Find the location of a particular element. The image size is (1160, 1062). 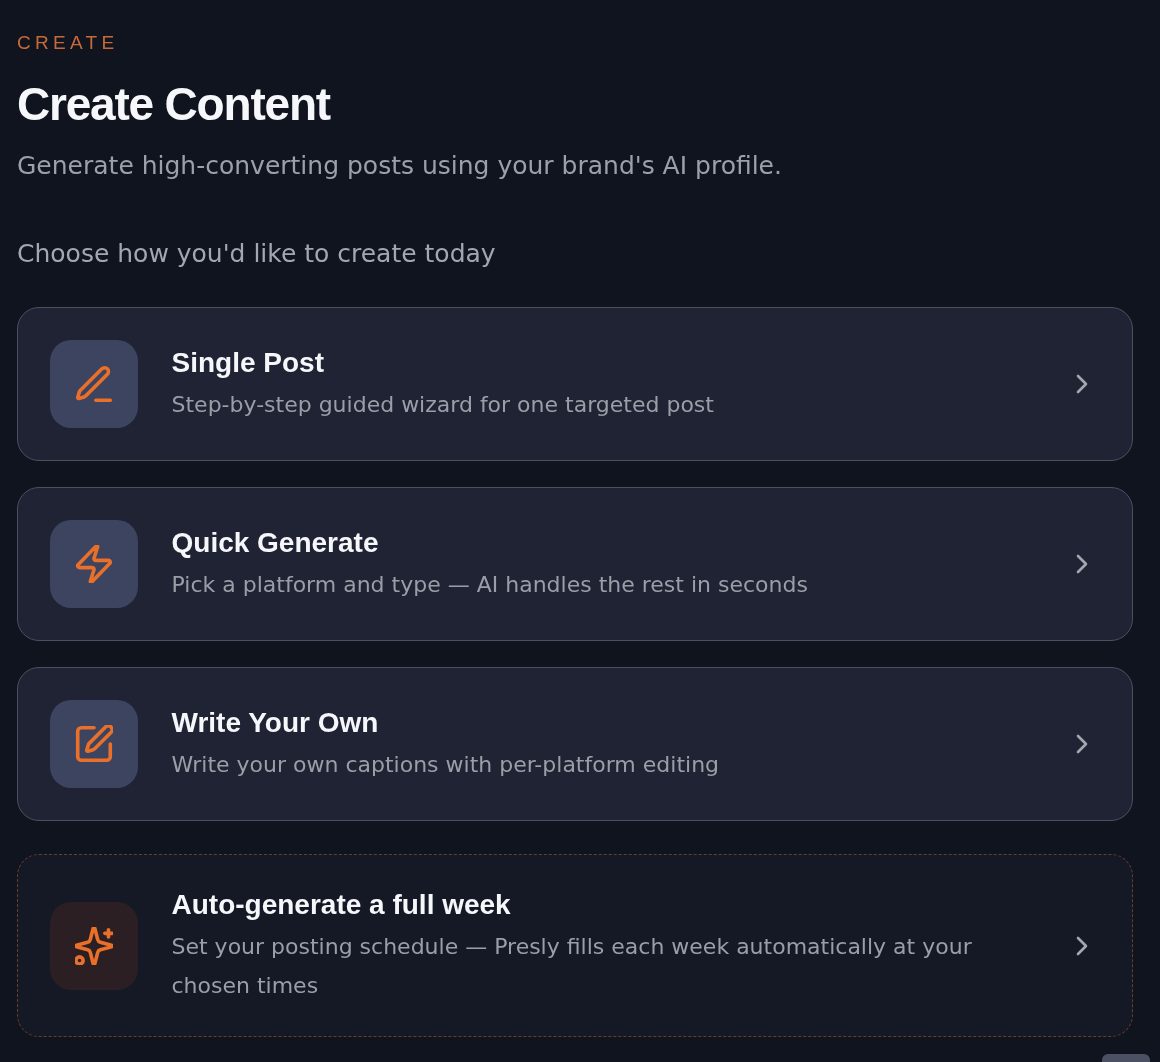

option-description: Write your own captions with per-platform editing is located at coordinates (445, 764).